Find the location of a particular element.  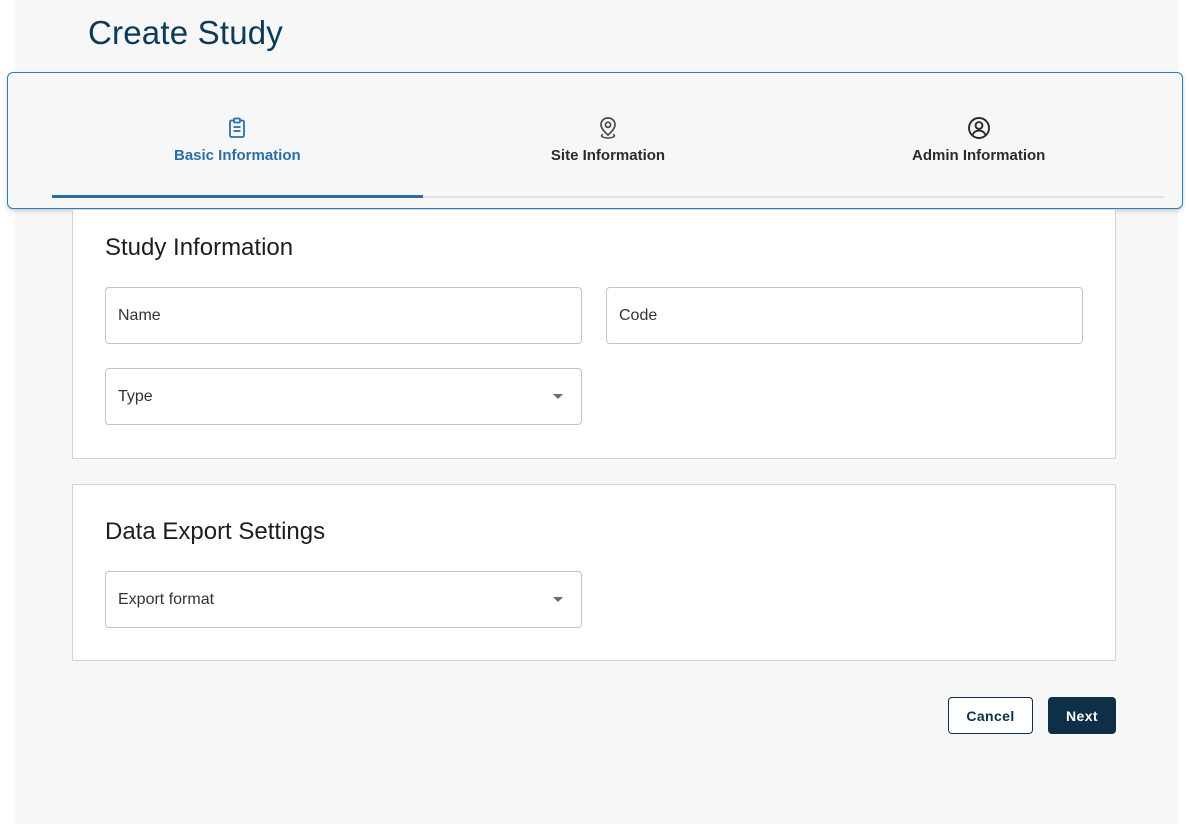

tab-label: Site Information is located at coordinates (608, 155).